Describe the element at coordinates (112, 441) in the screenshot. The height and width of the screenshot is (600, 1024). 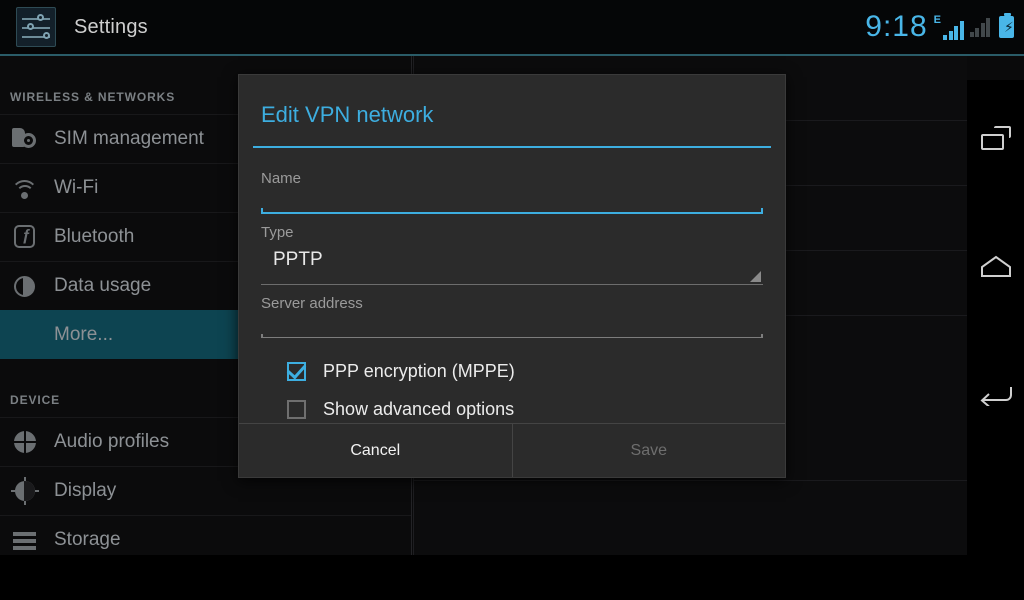
I see `sidebar-item-label: Audio profiles` at that location.